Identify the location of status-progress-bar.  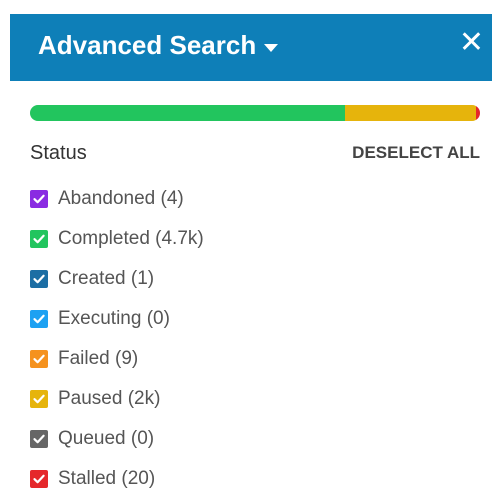
(255, 113).